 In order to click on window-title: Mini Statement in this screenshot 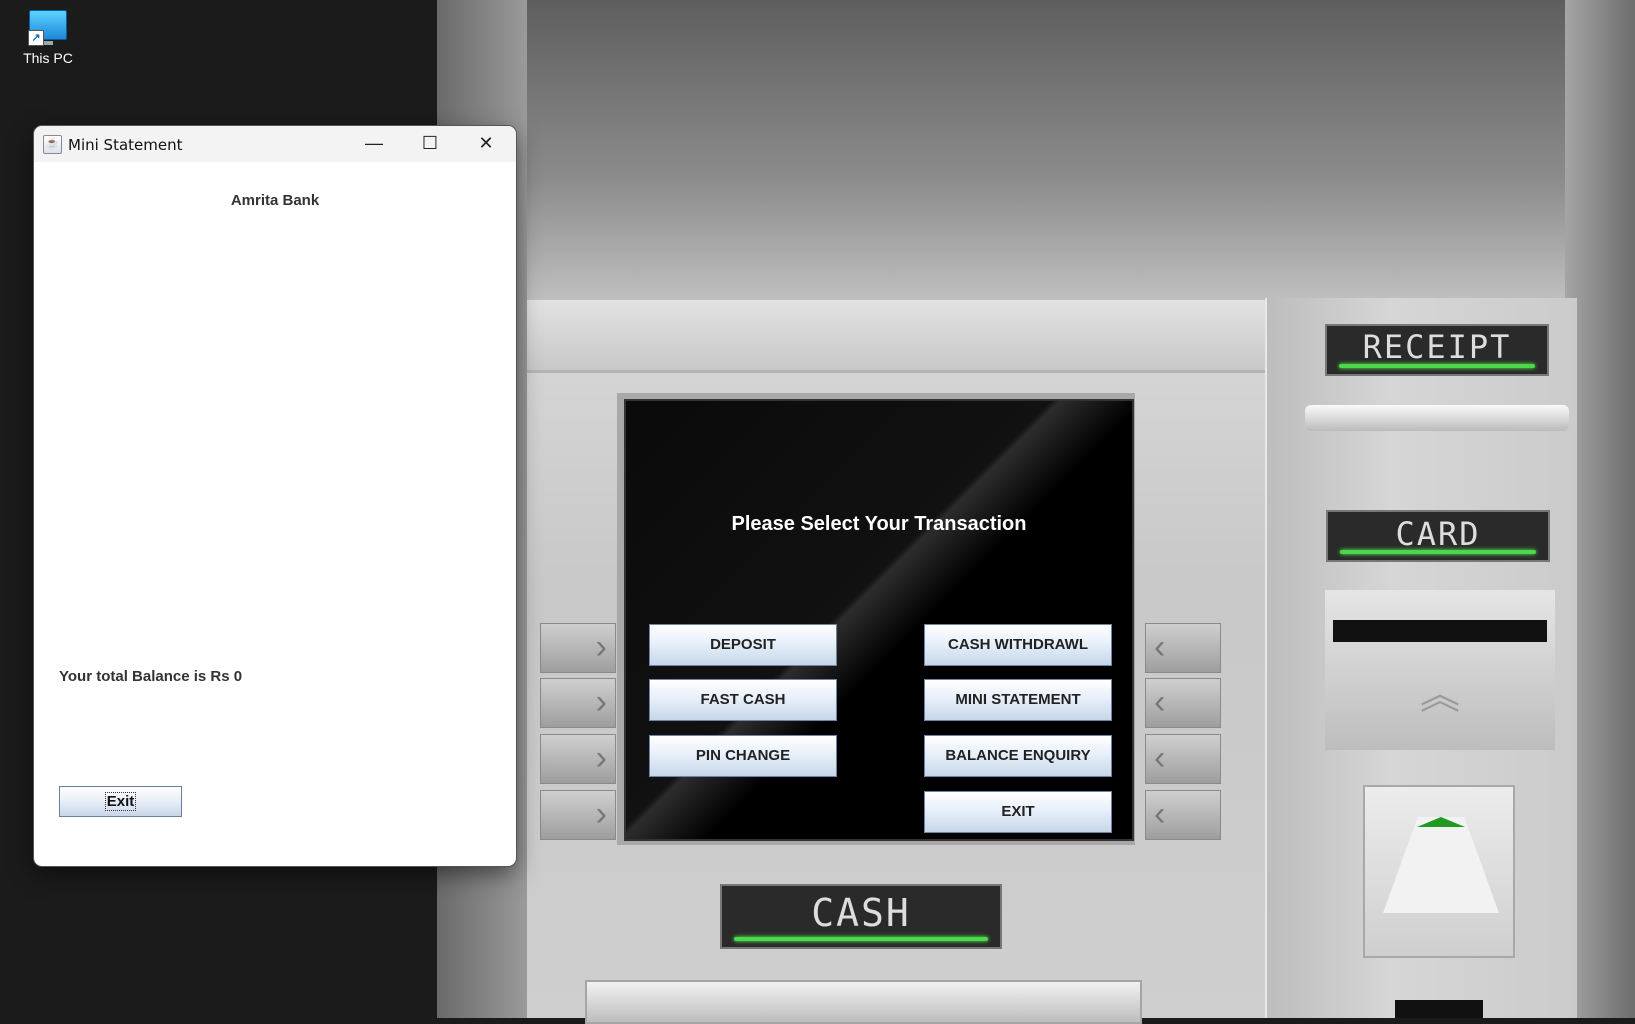, I will do `click(125, 145)`.